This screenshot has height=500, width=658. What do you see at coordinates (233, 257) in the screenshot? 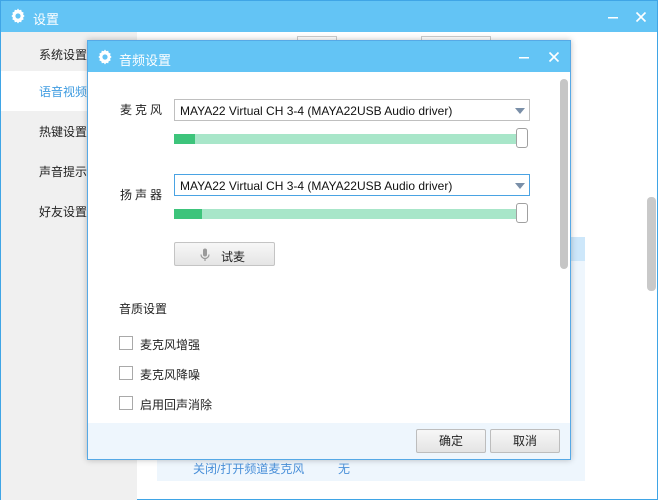
I see `test-mic-label: 试麦` at bounding box center [233, 257].